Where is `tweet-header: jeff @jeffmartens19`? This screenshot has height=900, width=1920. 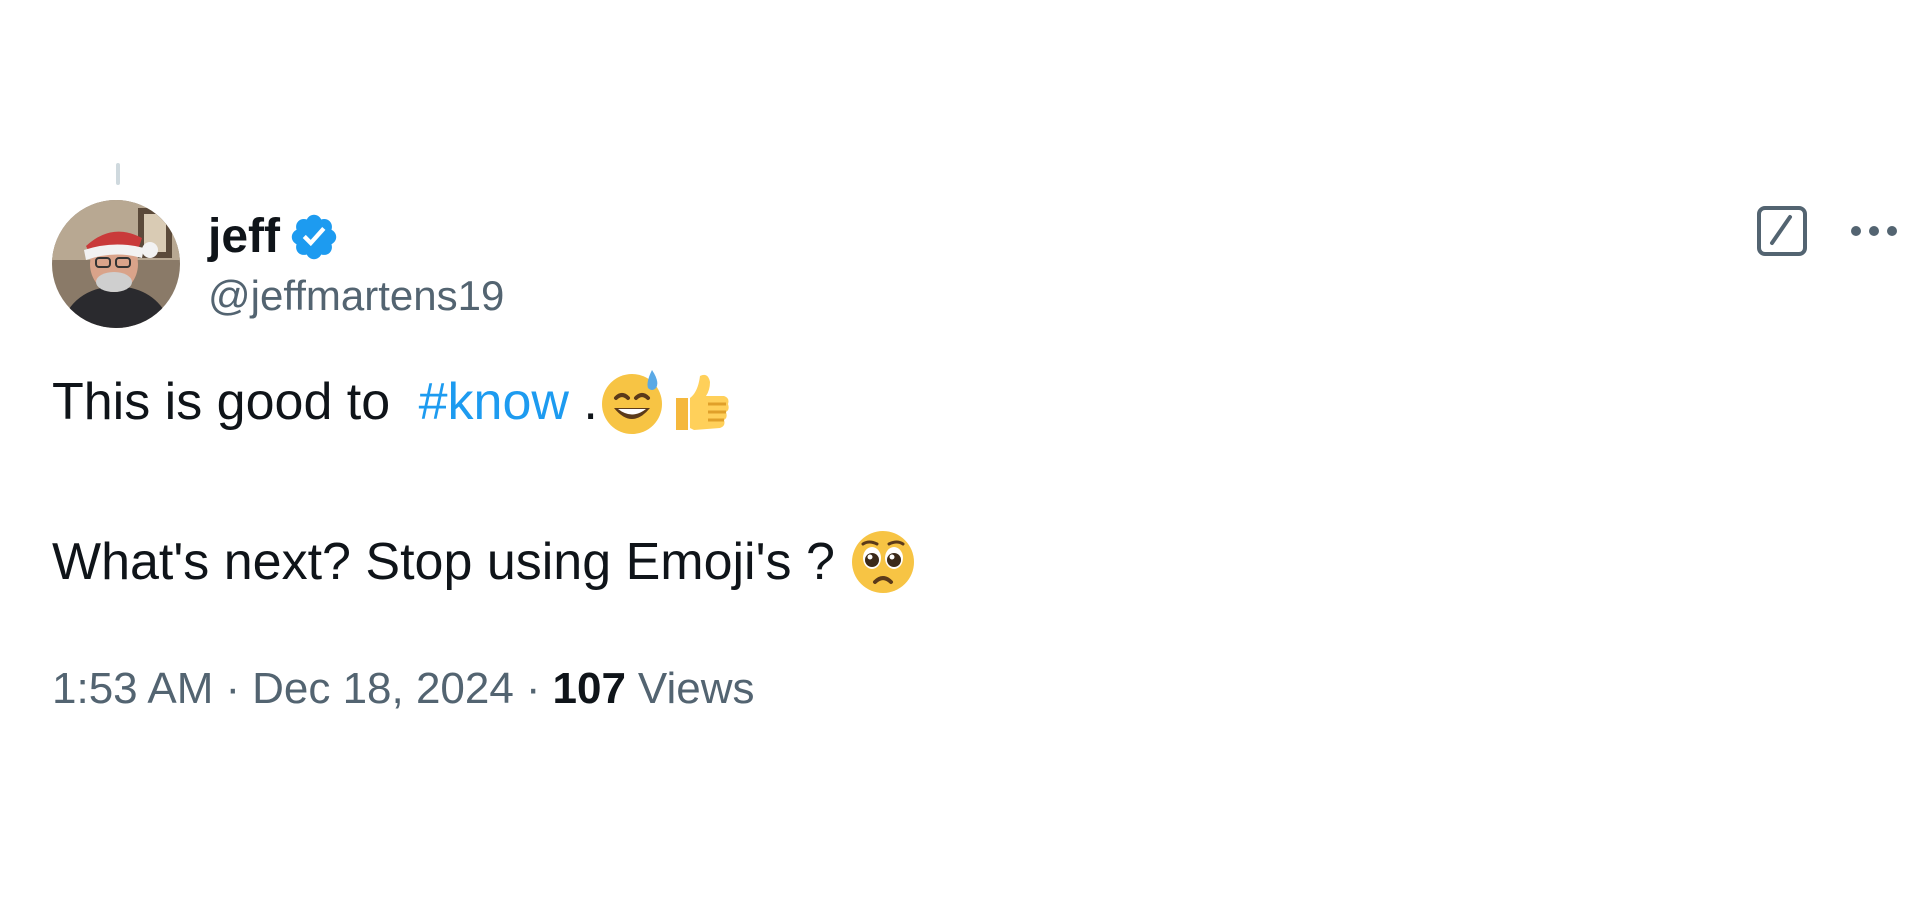 tweet-header: jeff @jeffmartens19 is located at coordinates (278, 264).